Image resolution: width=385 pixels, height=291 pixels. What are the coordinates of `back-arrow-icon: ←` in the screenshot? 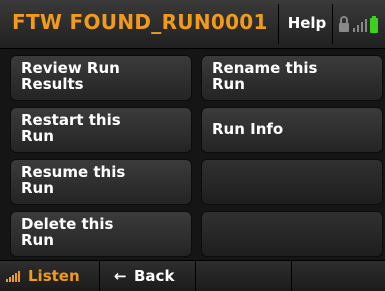 It's located at (120, 276).